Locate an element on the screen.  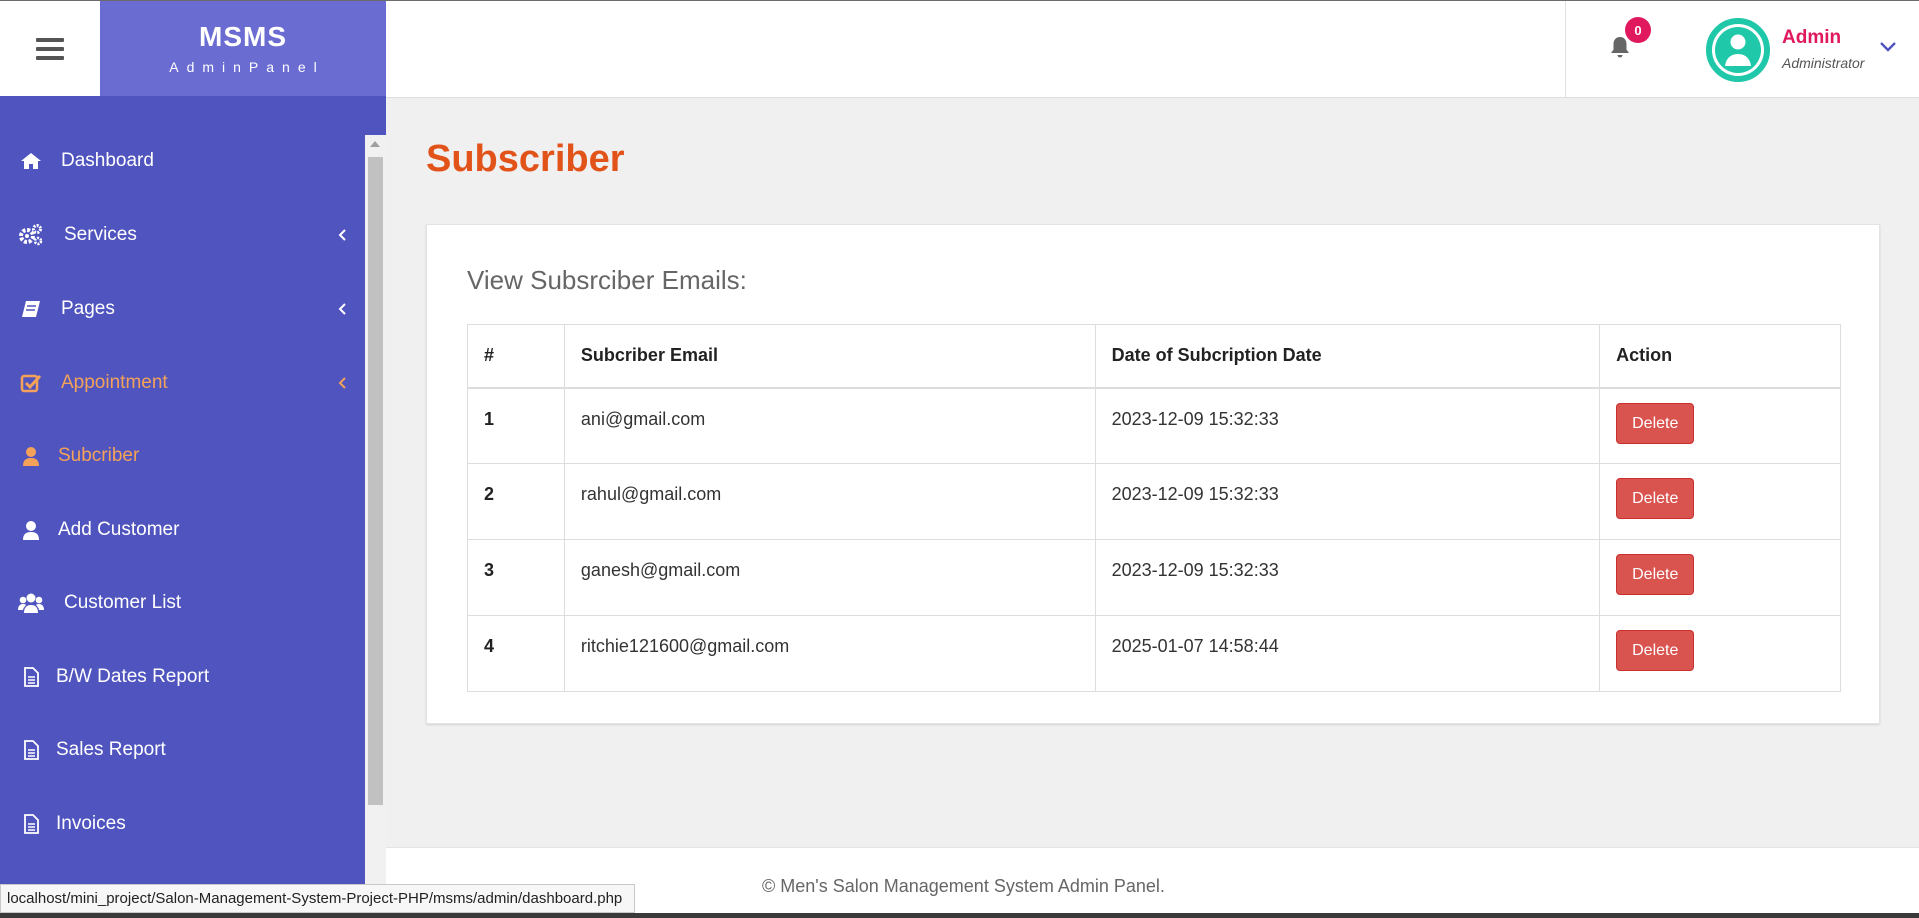
sidebar-item-appointment: Appointment is located at coordinates (182, 383).